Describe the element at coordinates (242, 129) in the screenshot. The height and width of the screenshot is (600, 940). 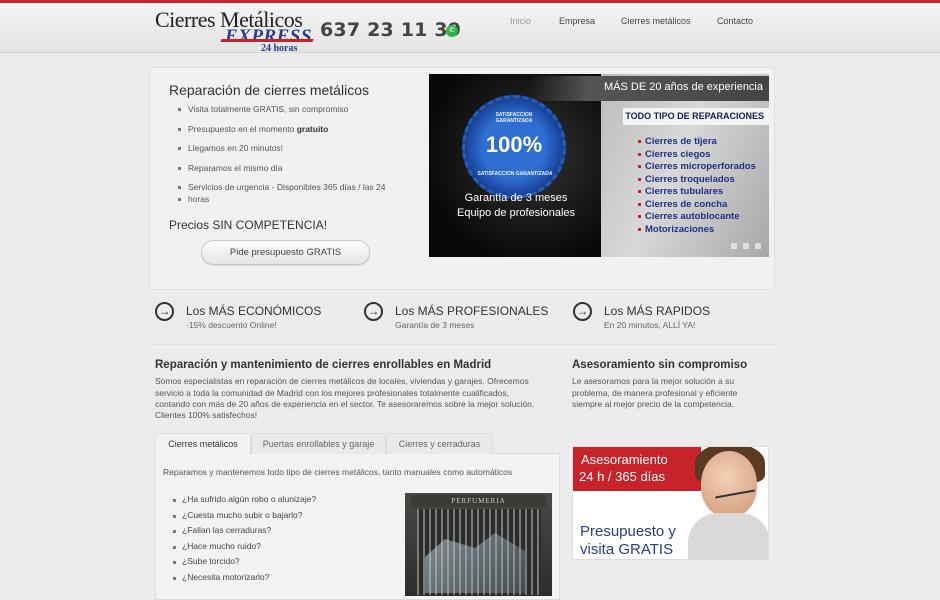
I see `hero-bullet-text: Presupuesto en el momento` at that location.